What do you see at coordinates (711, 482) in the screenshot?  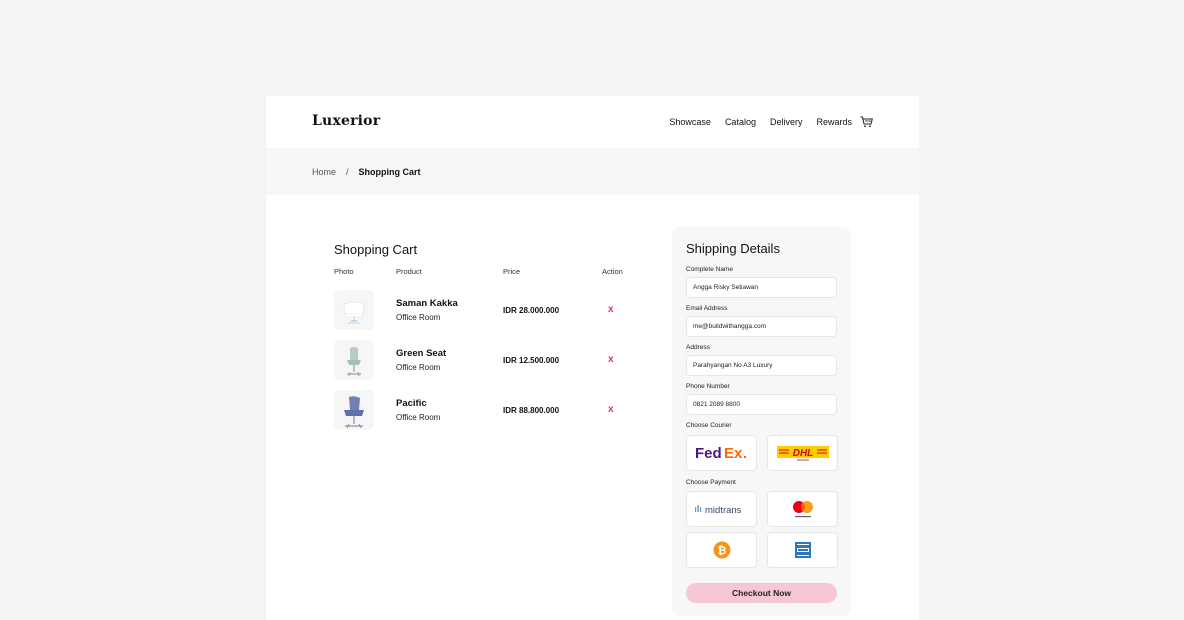 I see `payment-label: Choose Payment` at bounding box center [711, 482].